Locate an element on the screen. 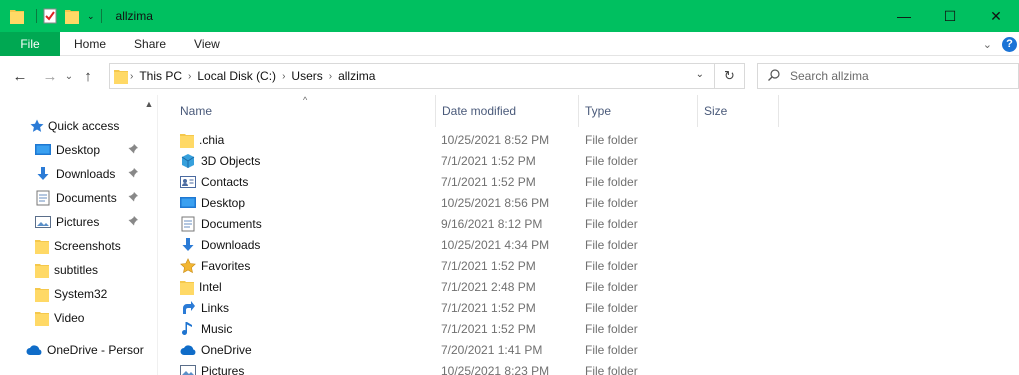 The image size is (1019, 375). column-header-size: Size is located at coordinates (738, 111).